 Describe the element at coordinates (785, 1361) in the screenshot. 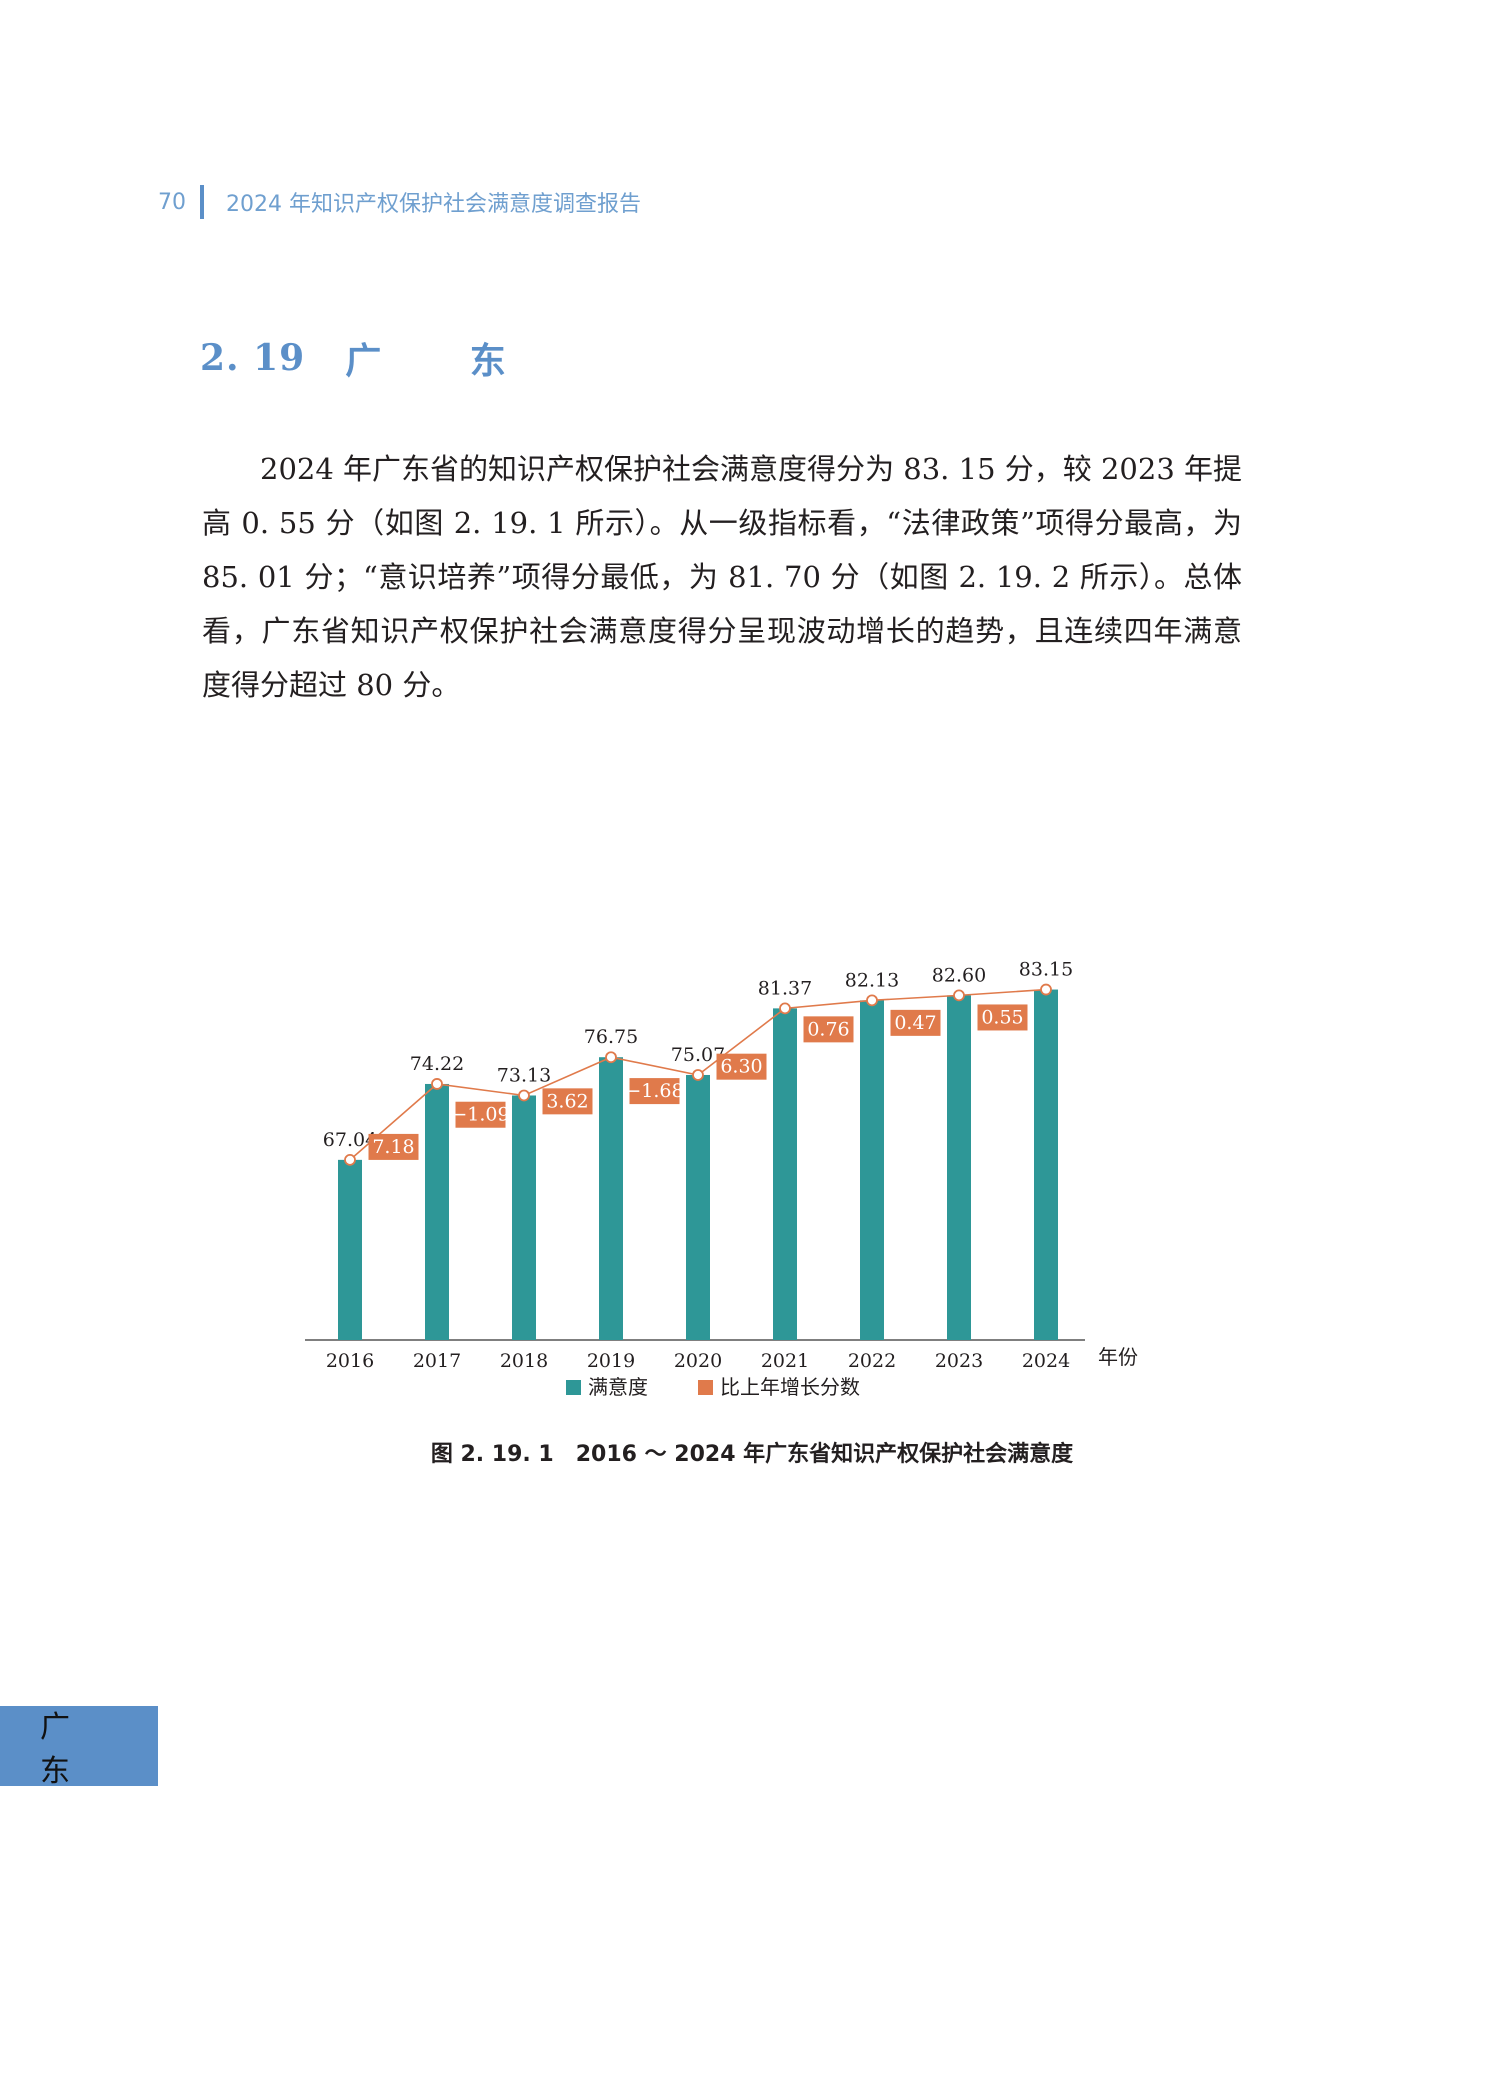

I see `x-tick-label: 2021` at that location.